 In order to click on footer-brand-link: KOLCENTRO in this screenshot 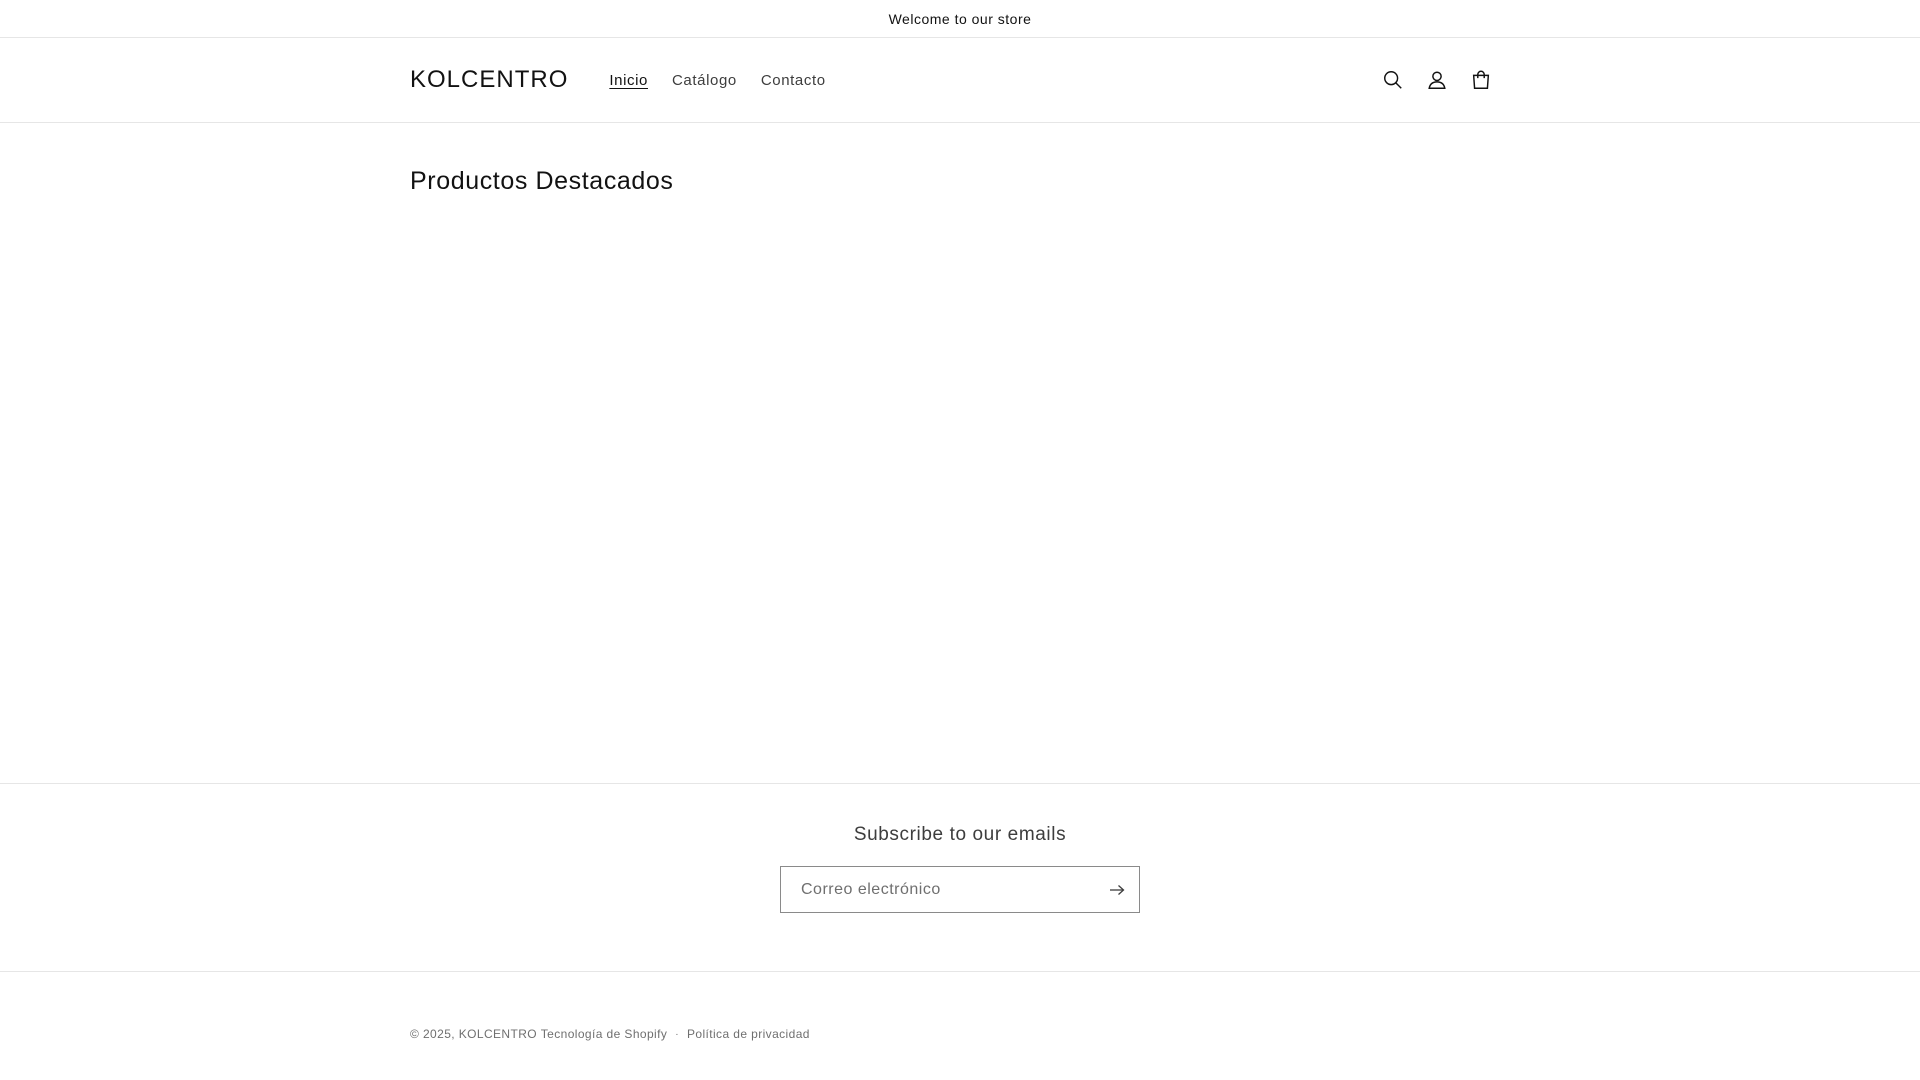, I will do `click(498, 1034)`.